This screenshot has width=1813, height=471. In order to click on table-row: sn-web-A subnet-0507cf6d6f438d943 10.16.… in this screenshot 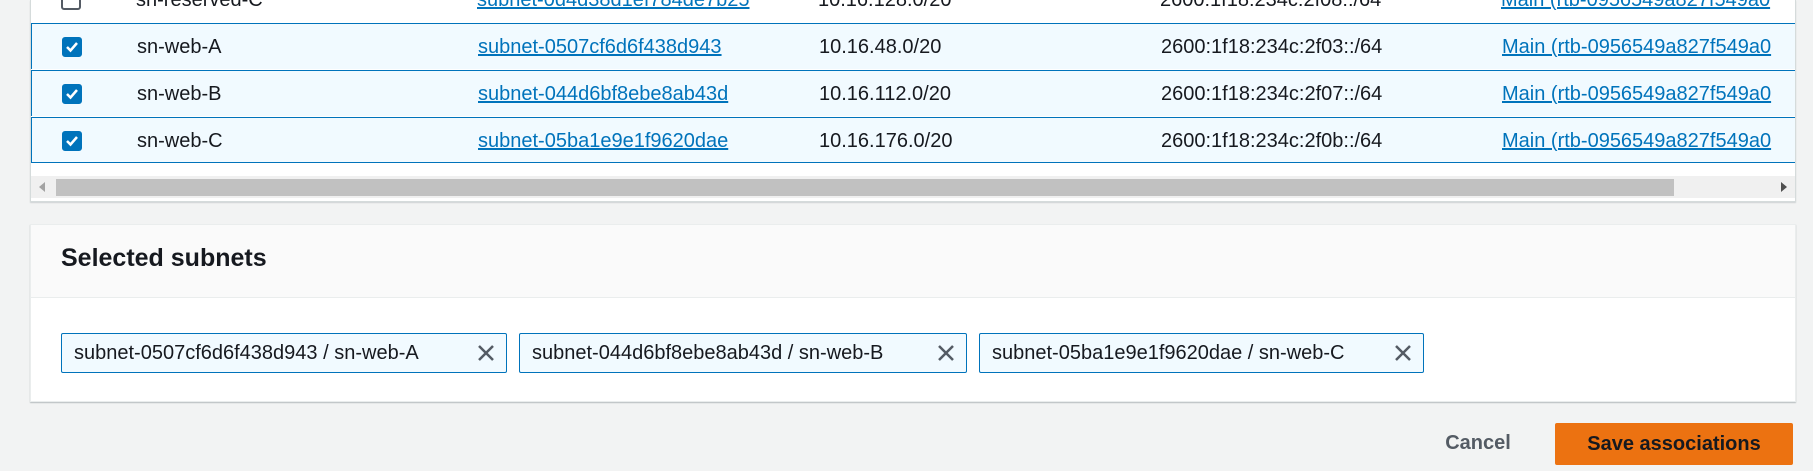, I will do `click(913, 46)`.